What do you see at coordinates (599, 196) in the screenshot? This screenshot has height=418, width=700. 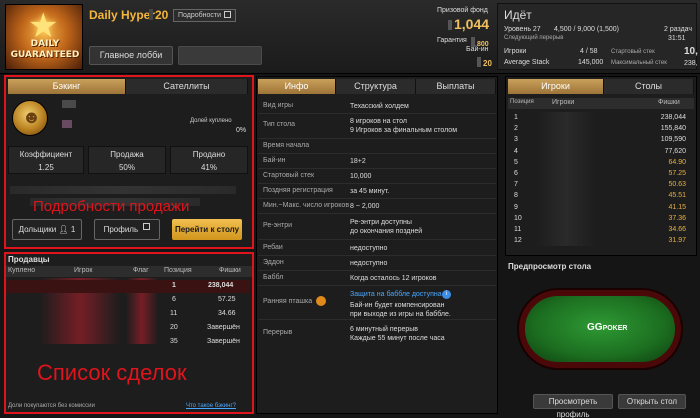 I see `table-row: 8 45.51` at bounding box center [599, 196].